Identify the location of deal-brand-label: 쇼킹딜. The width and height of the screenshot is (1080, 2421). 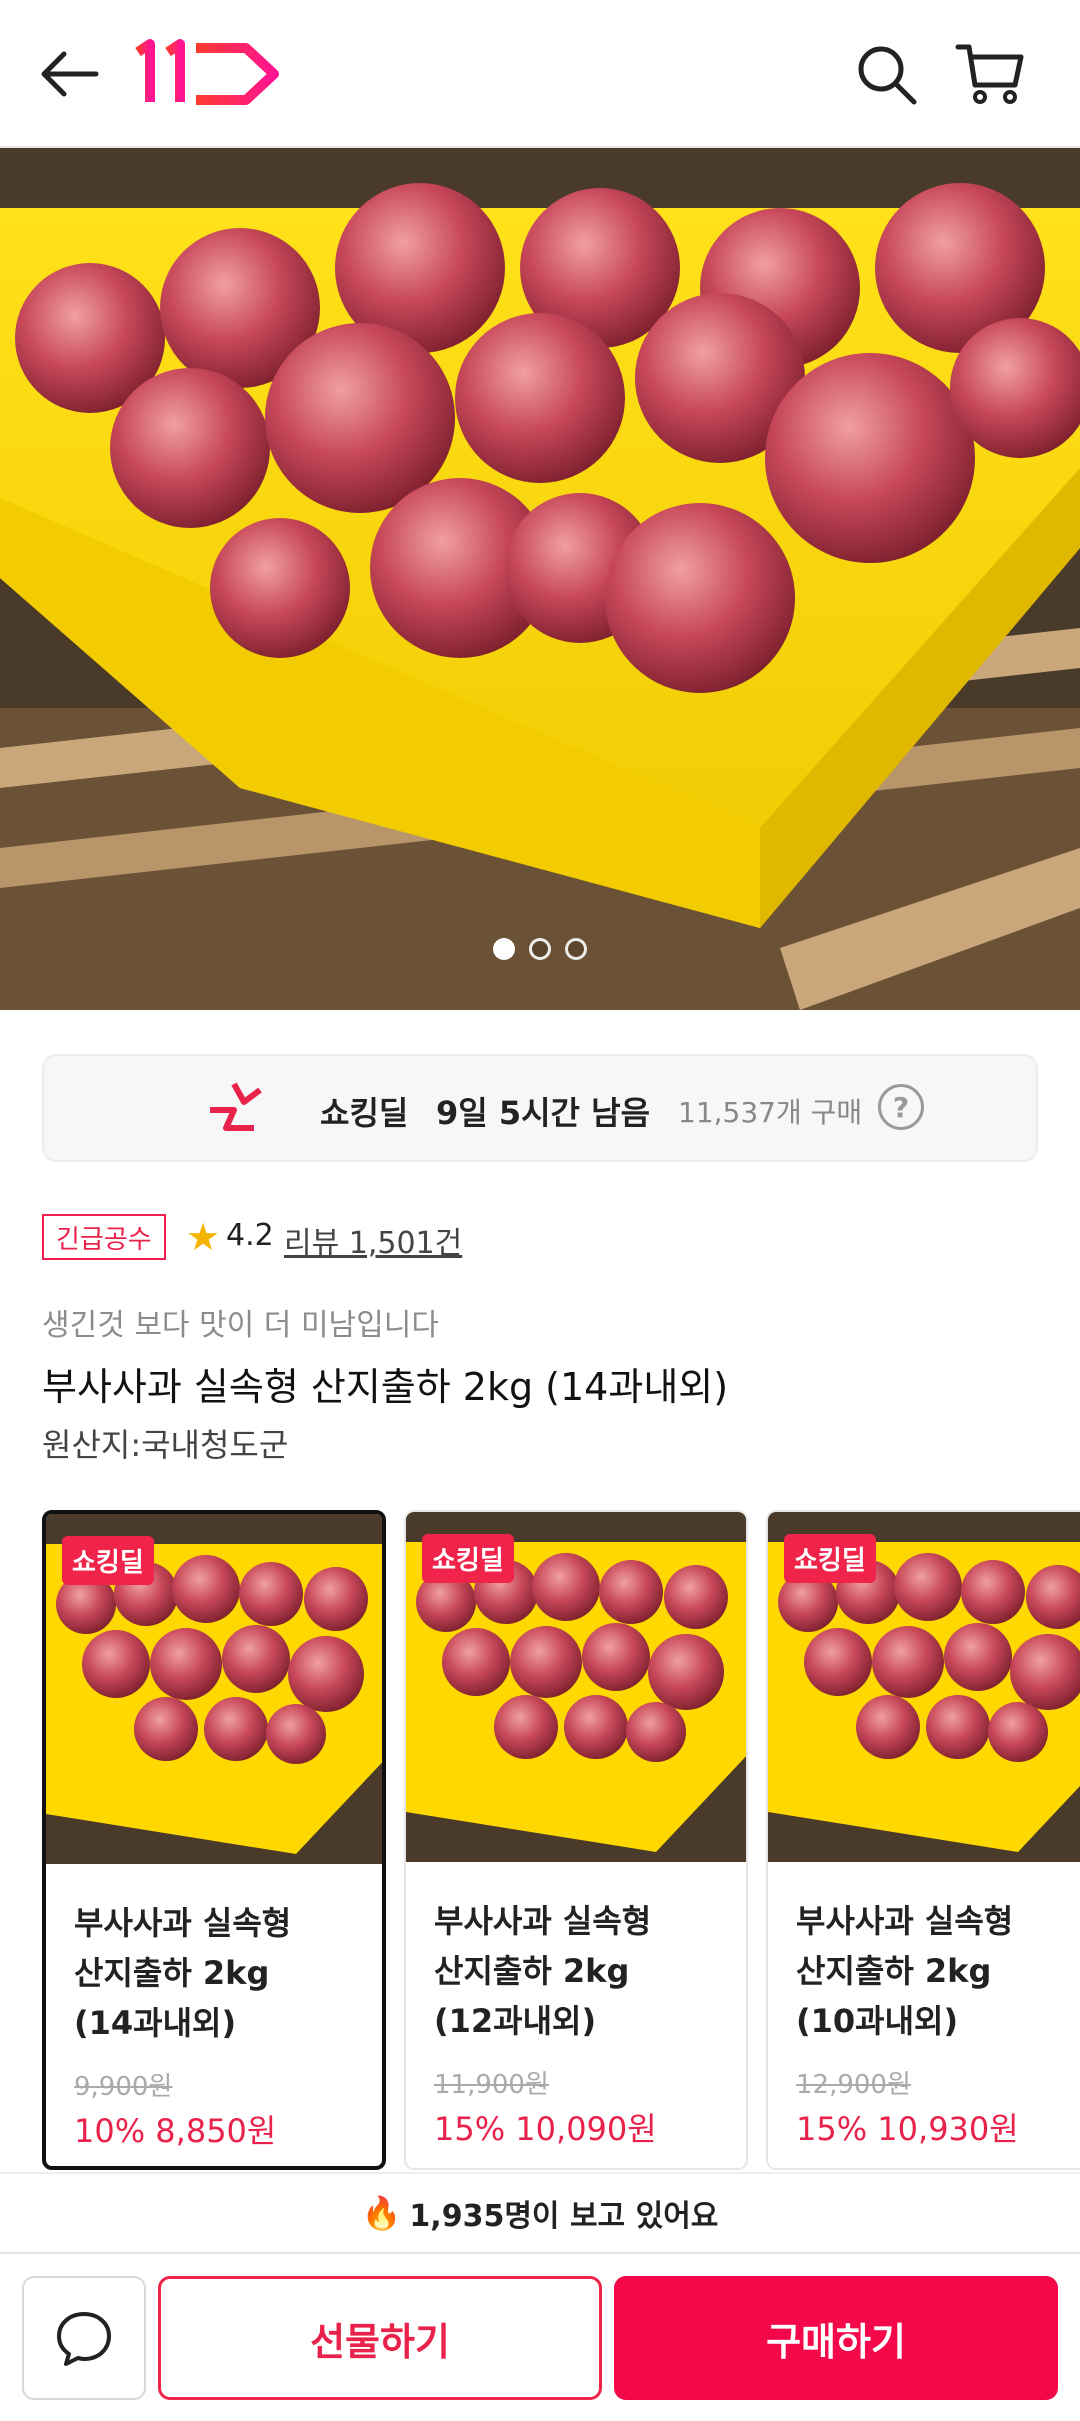
(364, 1113).